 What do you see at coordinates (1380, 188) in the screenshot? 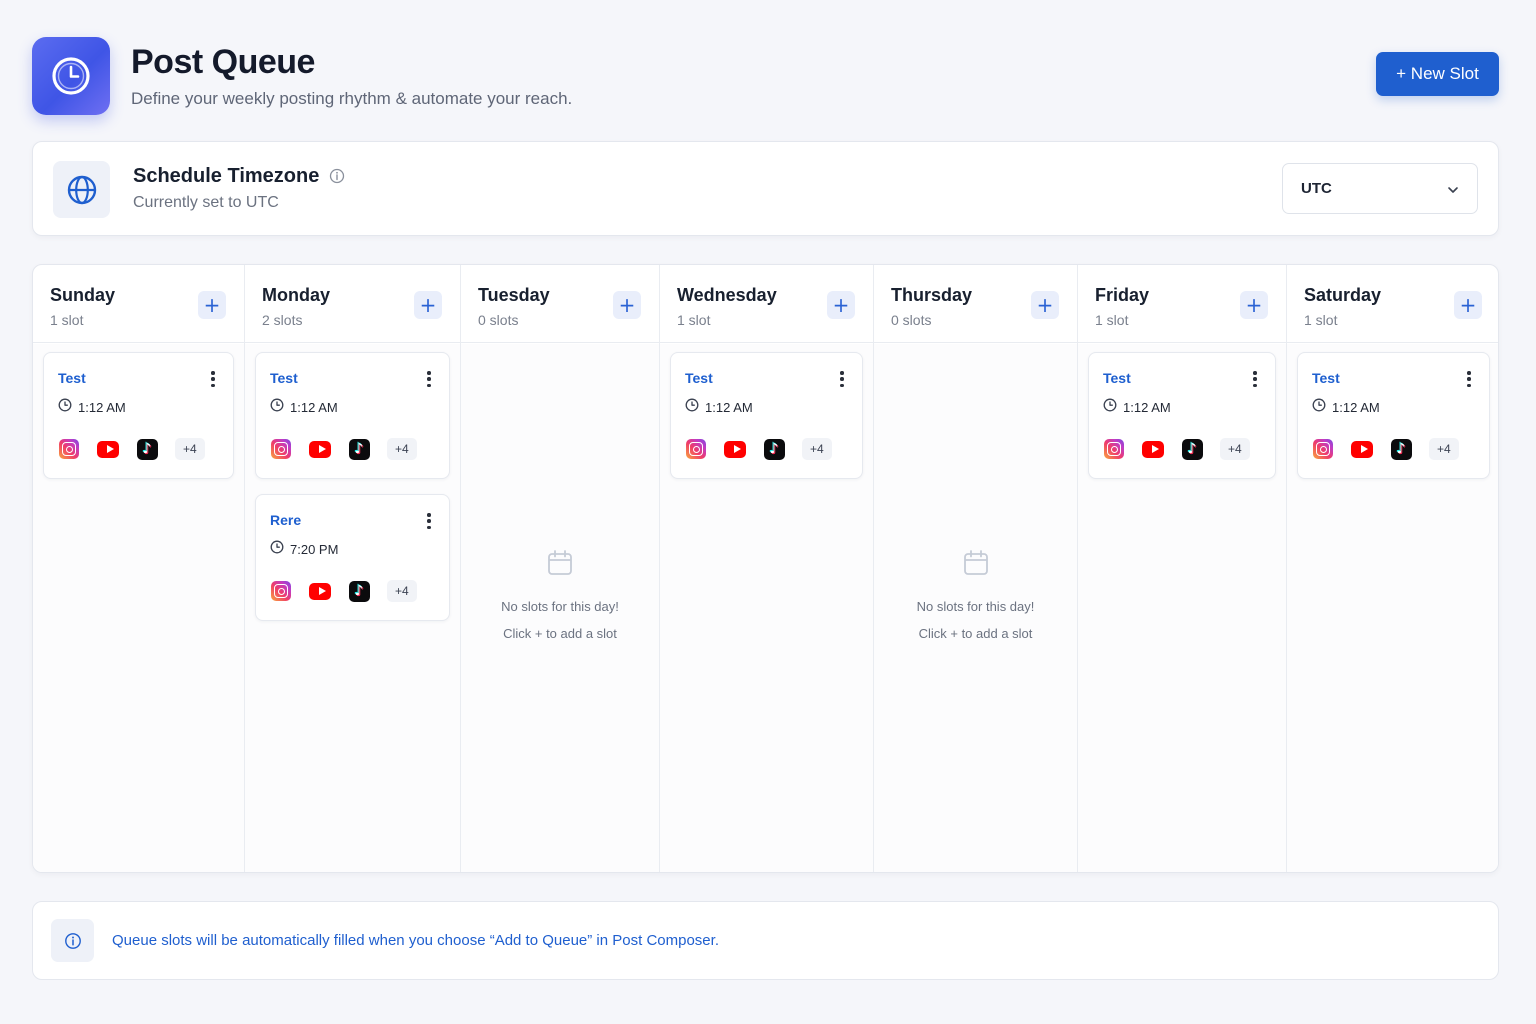
I see `timezone-select: UTC` at bounding box center [1380, 188].